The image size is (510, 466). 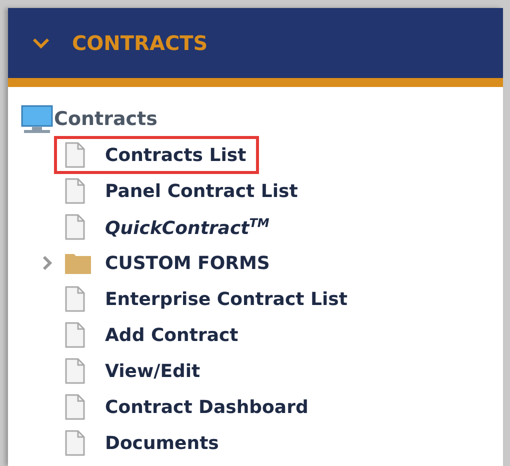 I want to click on tree-item: Contract Dashboard, so click(x=188, y=407).